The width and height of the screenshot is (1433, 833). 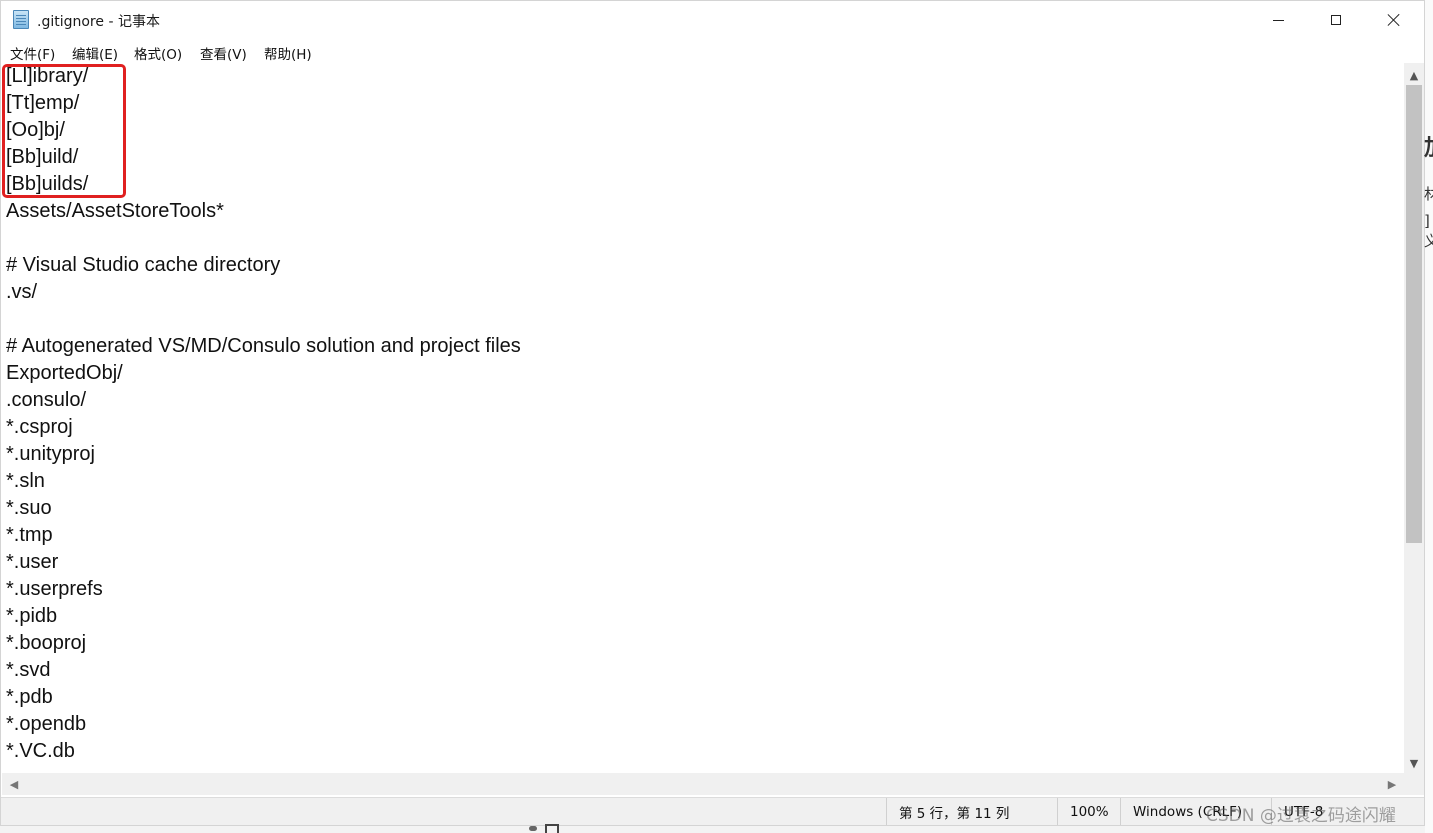 I want to click on text-line: .consulo/, so click(x=263, y=400).